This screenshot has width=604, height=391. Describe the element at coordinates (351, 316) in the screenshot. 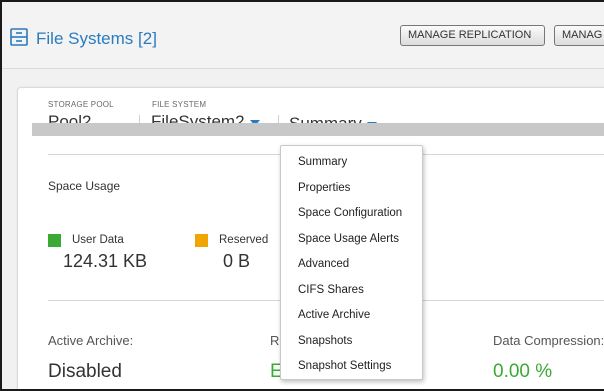

I see `menu-item-active-archive: Active Archive` at that location.